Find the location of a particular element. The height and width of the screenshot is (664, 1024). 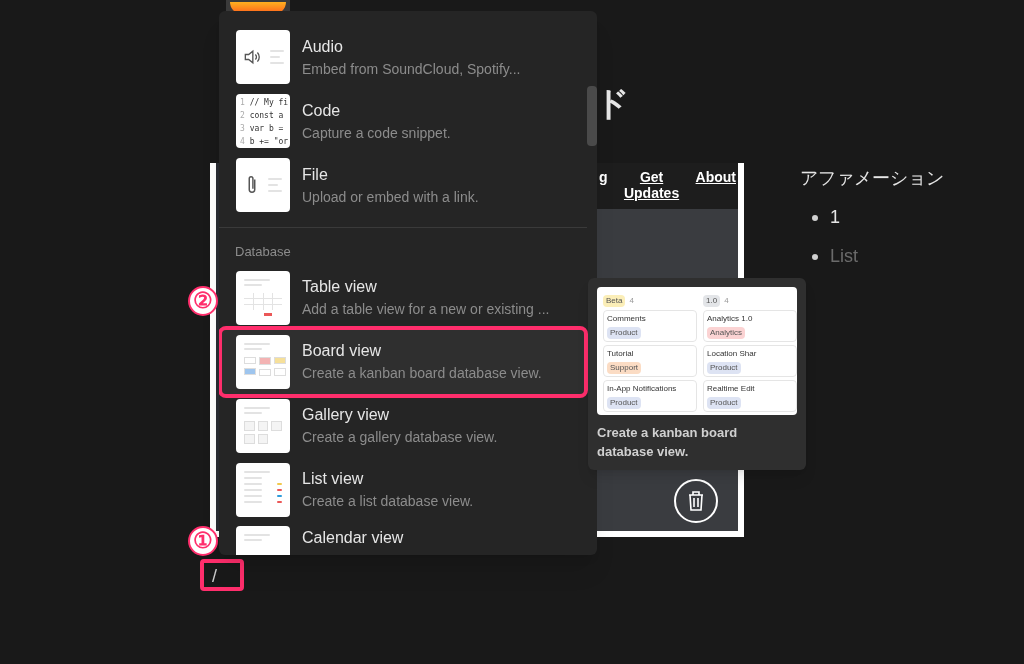

menu-item: List view Create a list database view. is located at coordinates (403, 489).